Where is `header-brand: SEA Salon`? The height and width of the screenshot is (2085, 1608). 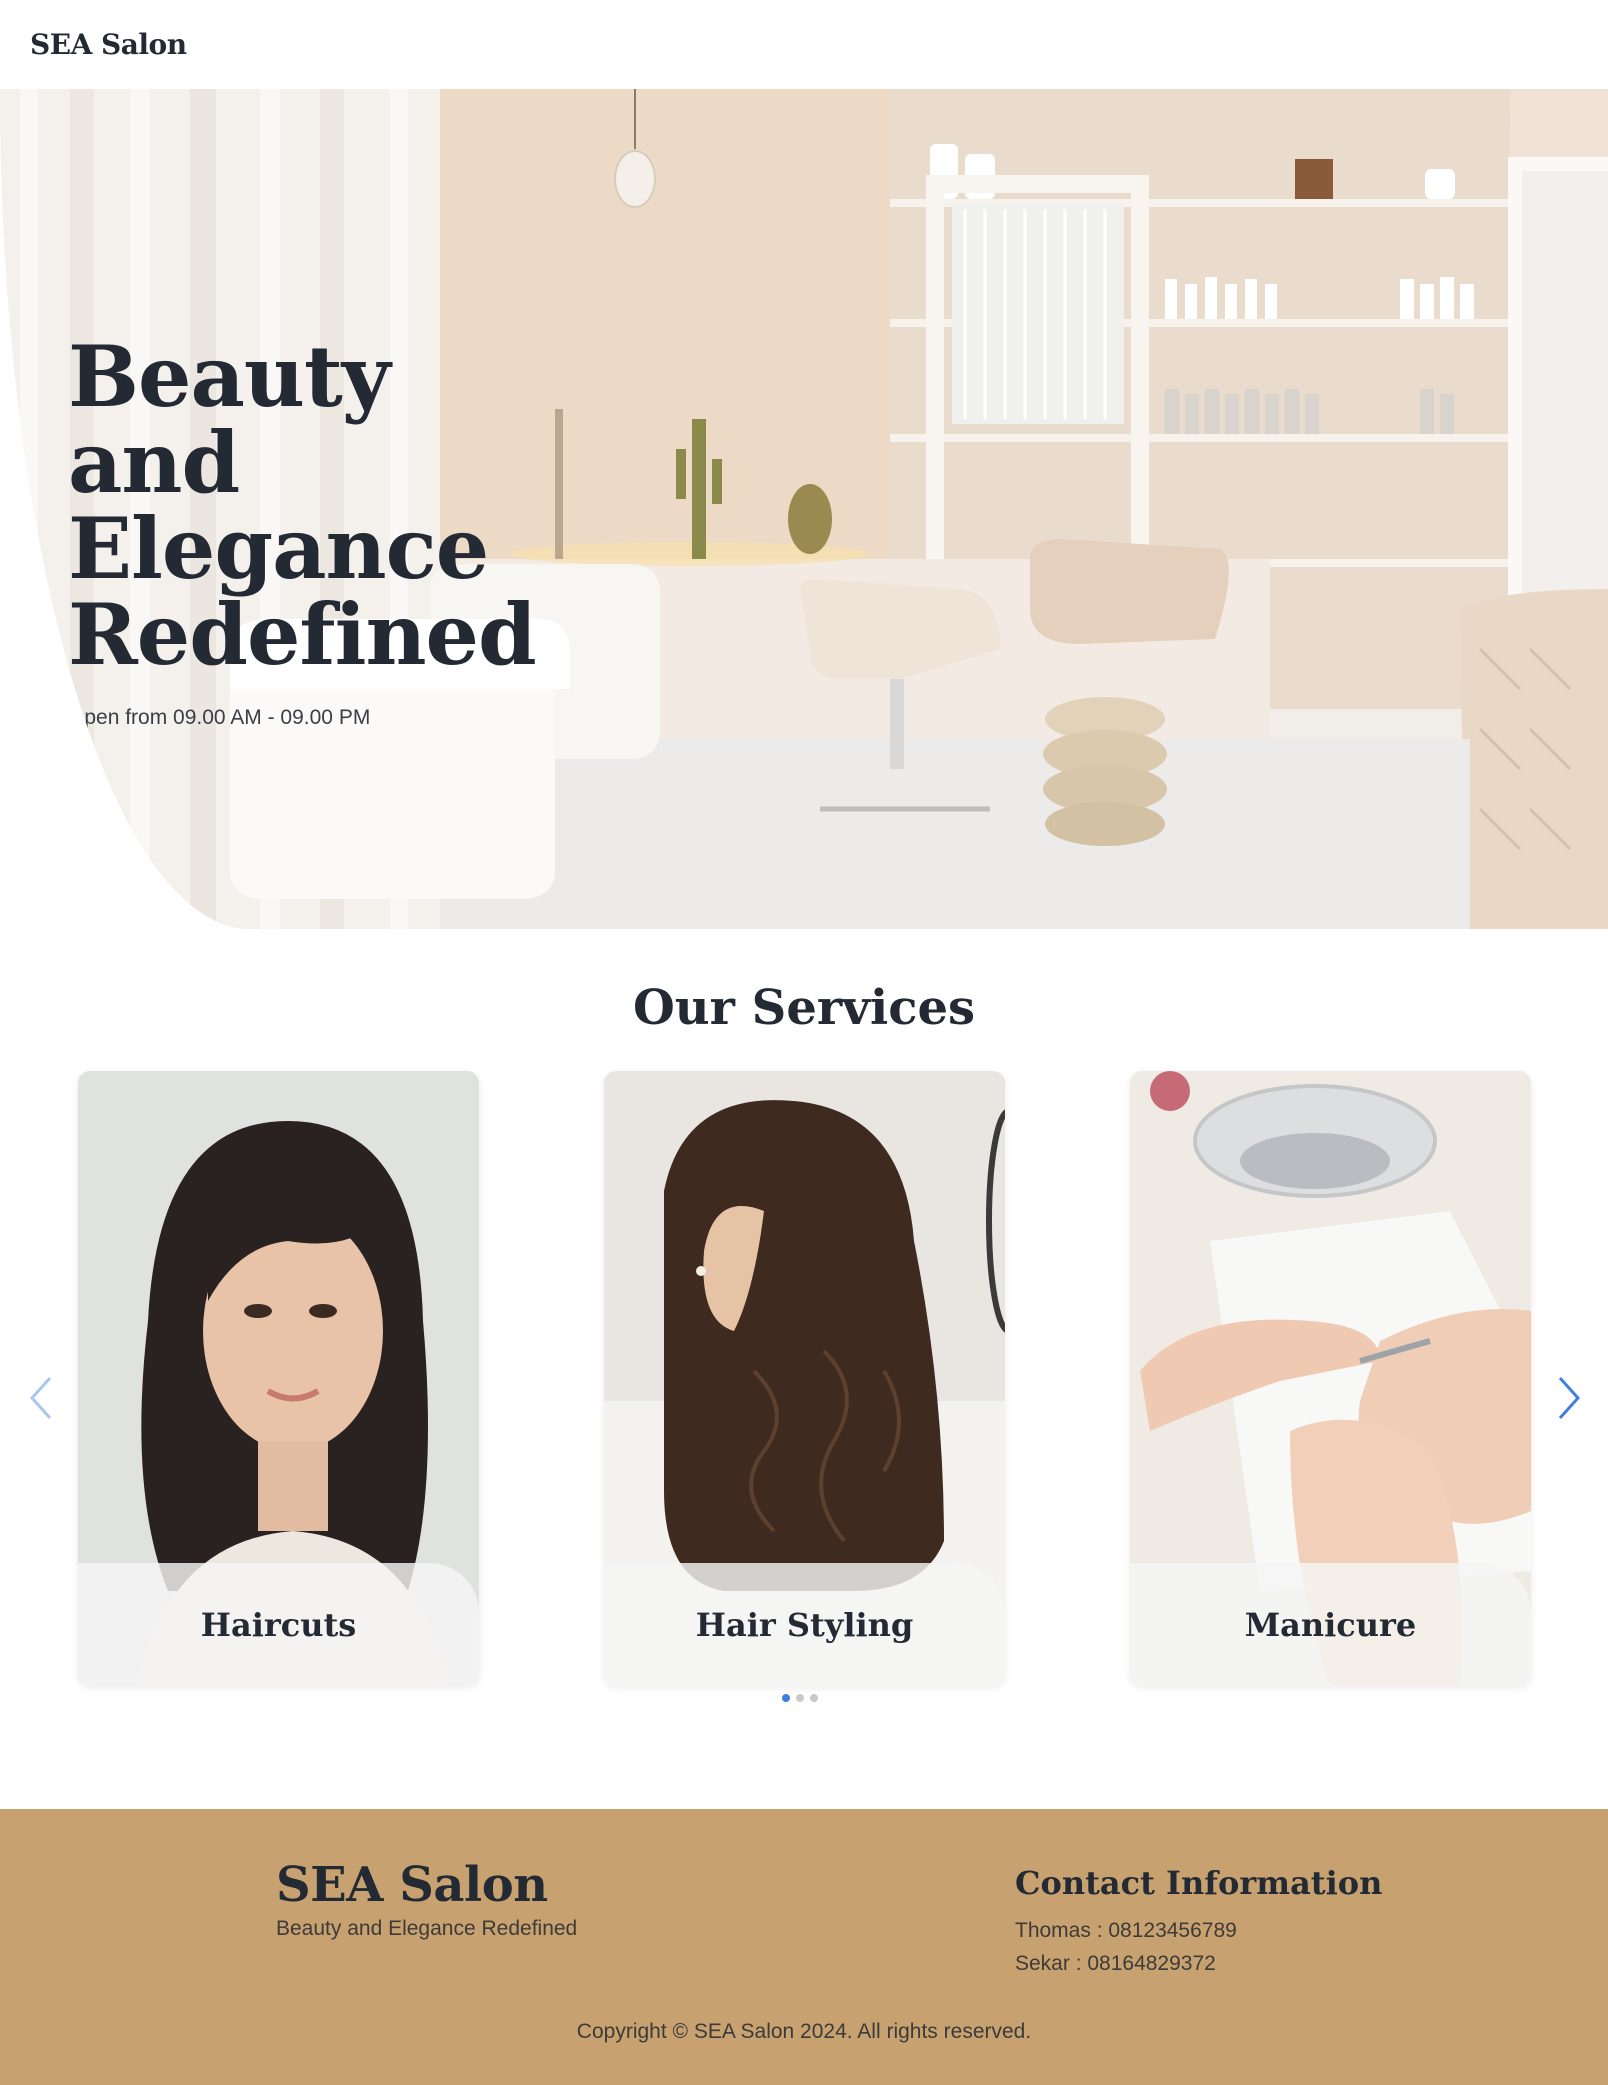
header-brand: SEA Salon is located at coordinates (108, 44).